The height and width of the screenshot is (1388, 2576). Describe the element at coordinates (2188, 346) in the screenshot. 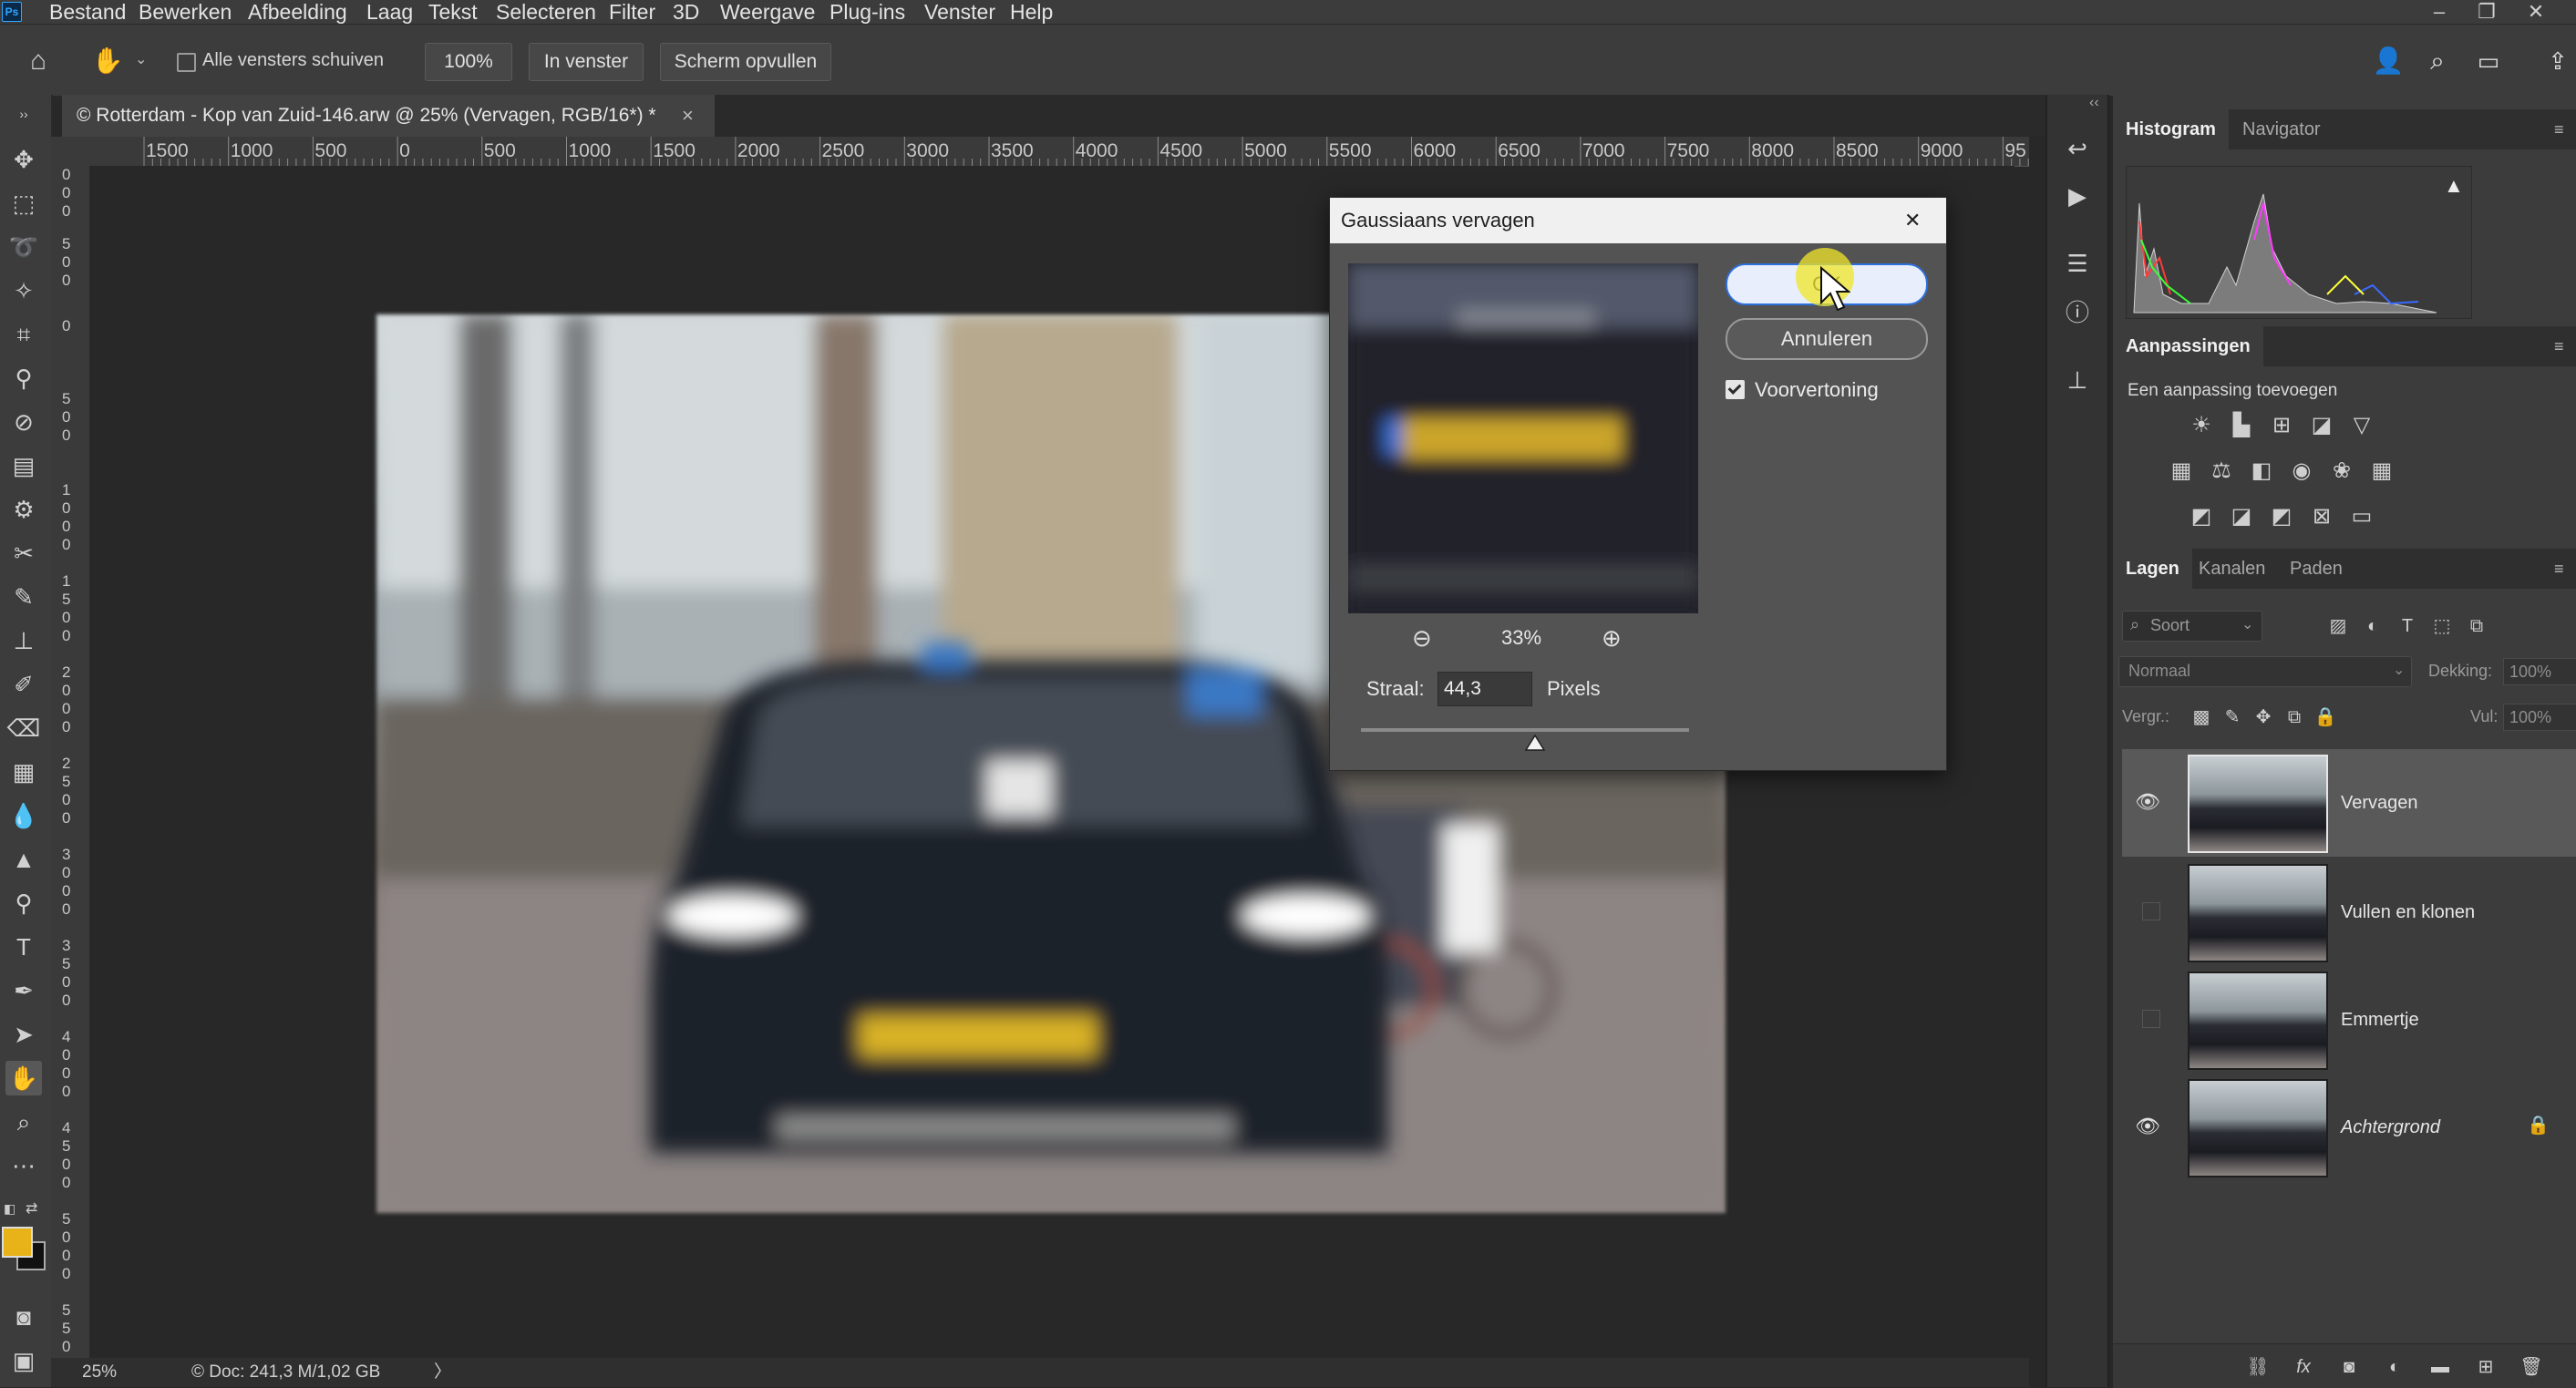

I see `tab-adjustments: Aanpassingen` at that location.